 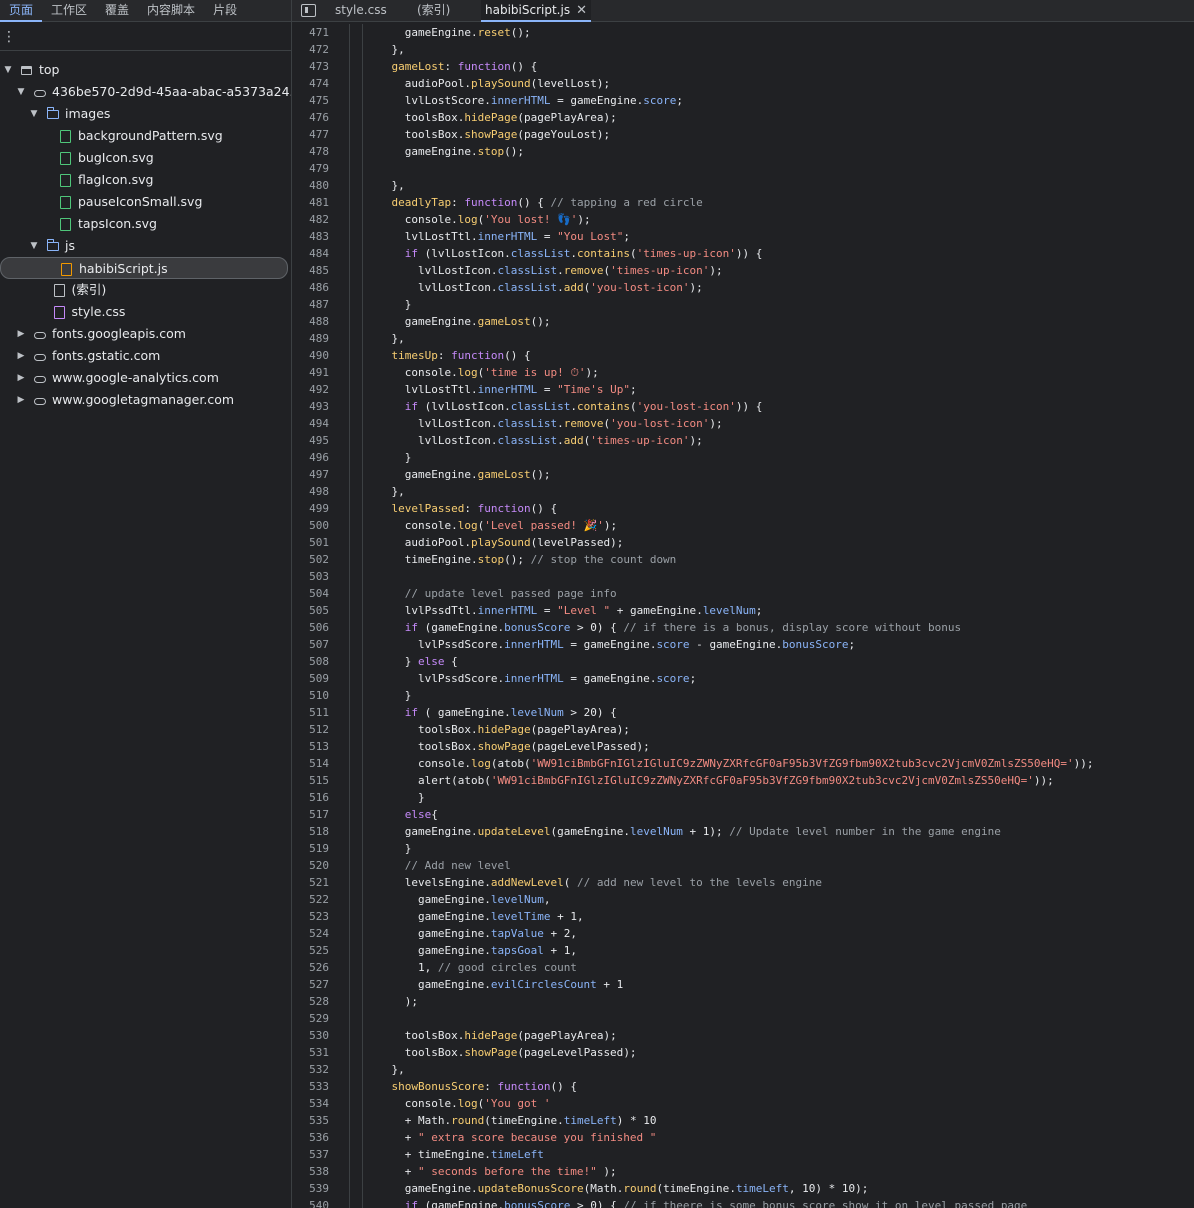 What do you see at coordinates (310, 933) in the screenshot?
I see `line-number: 524` at bounding box center [310, 933].